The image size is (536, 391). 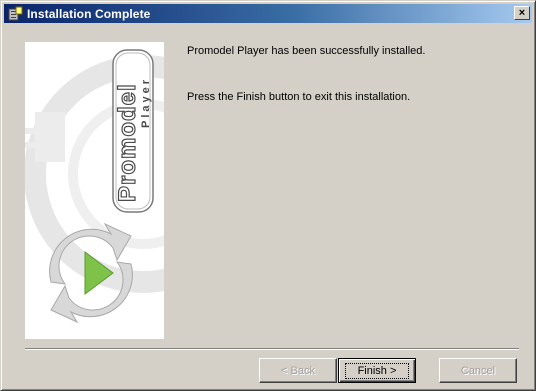 What do you see at coordinates (89, 13) in the screenshot?
I see `window-title: Installation Complete` at bounding box center [89, 13].